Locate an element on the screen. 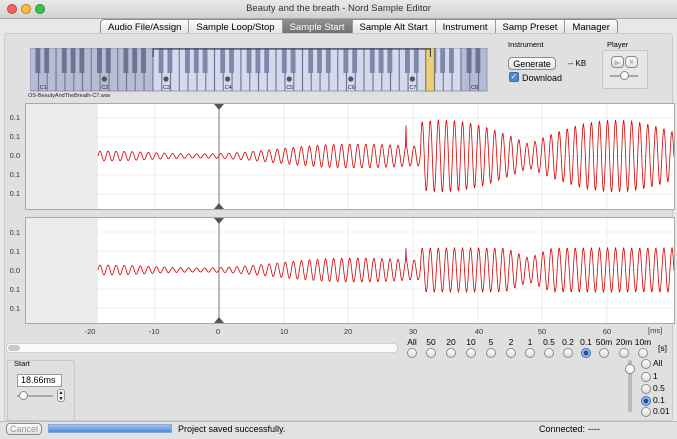  size-text: -- KB is located at coordinates (577, 63).